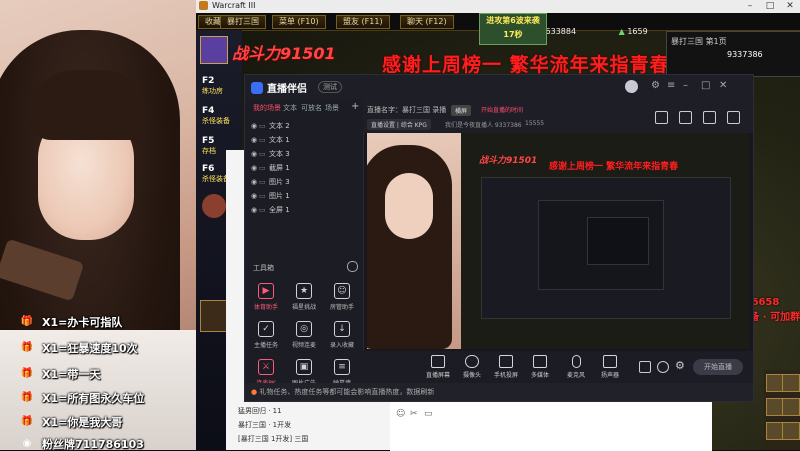 The width and height of the screenshot is (800, 451). What do you see at coordinates (304, 126) in the screenshot?
I see `layer-item: ◉ ▭ 文本 2` at bounding box center [304, 126].